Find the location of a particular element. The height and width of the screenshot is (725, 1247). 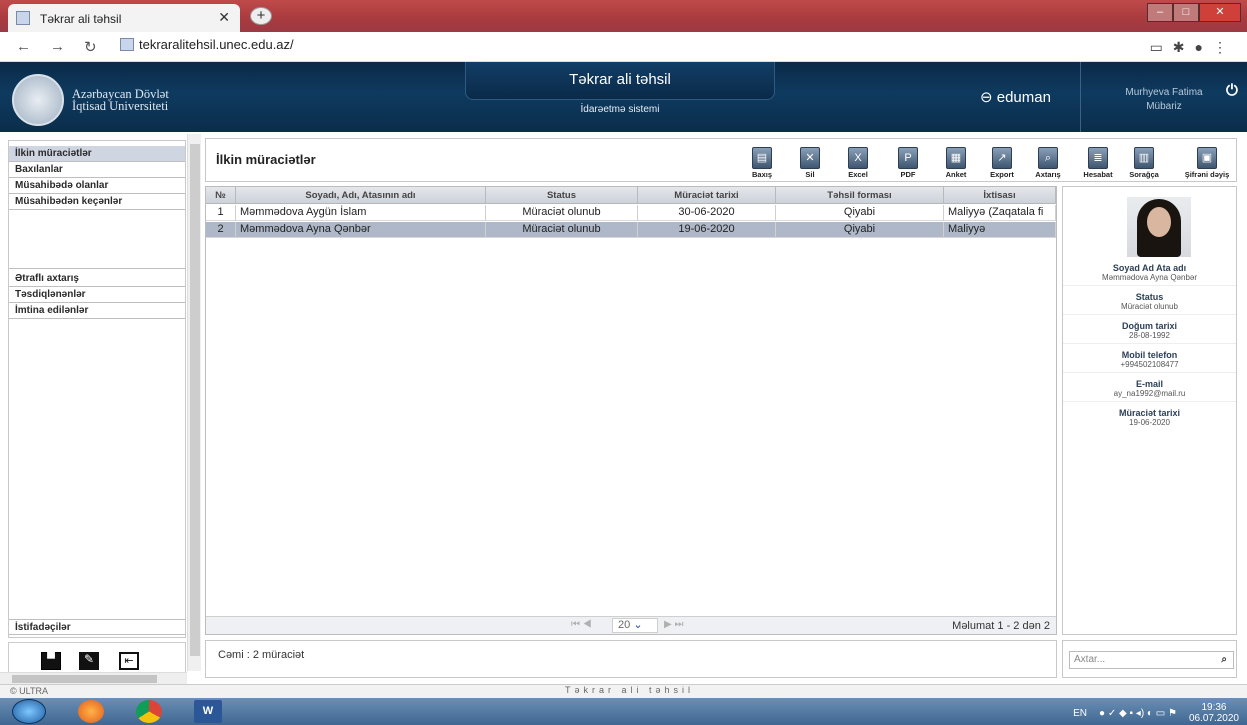

reload-icon: ↻ is located at coordinates (90, 47).